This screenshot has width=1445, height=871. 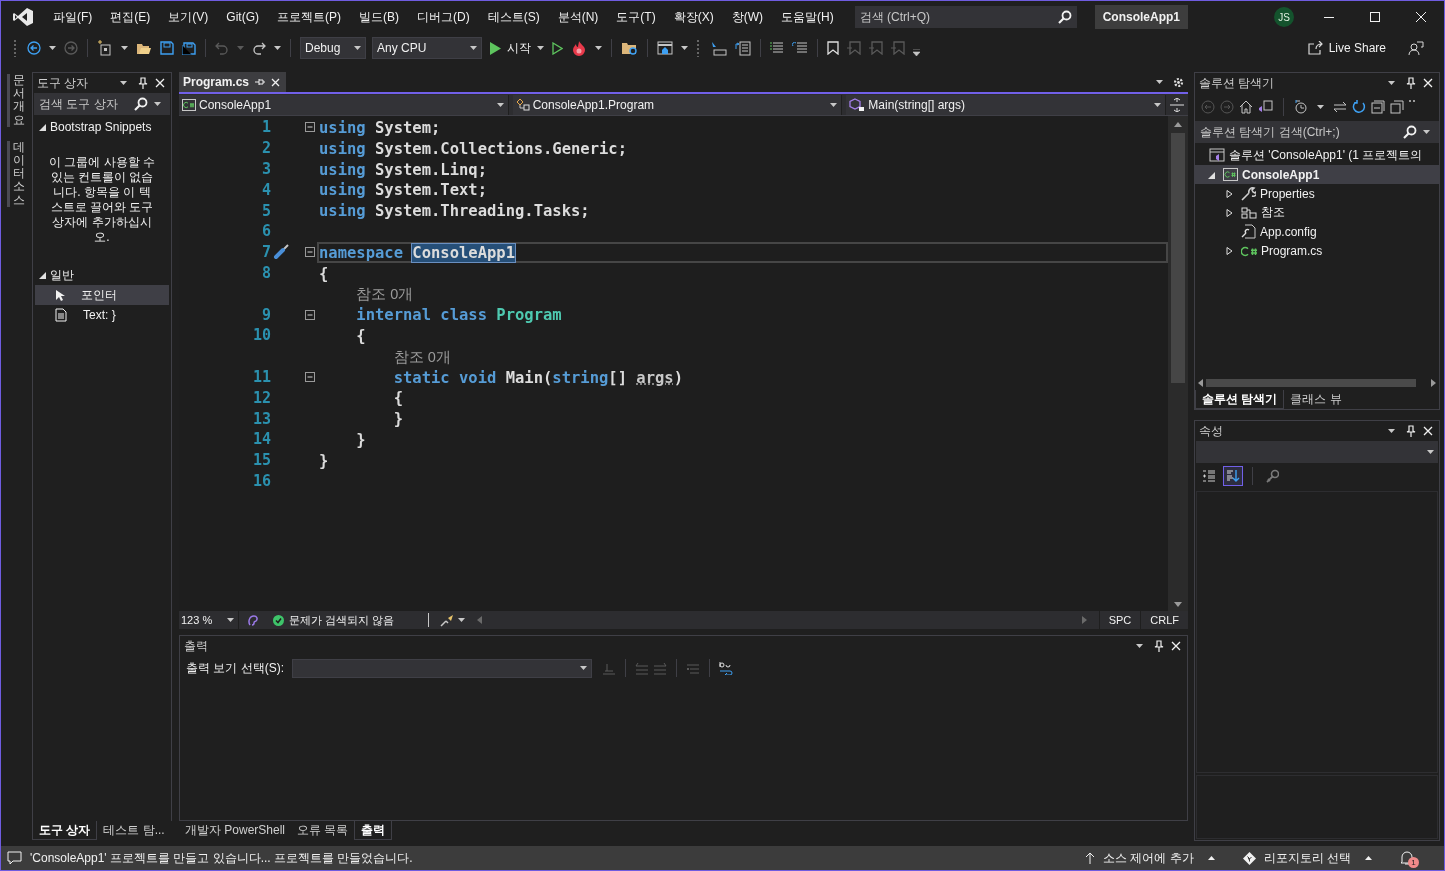 What do you see at coordinates (144, 48) in the screenshot?
I see `open-folder-icon` at bounding box center [144, 48].